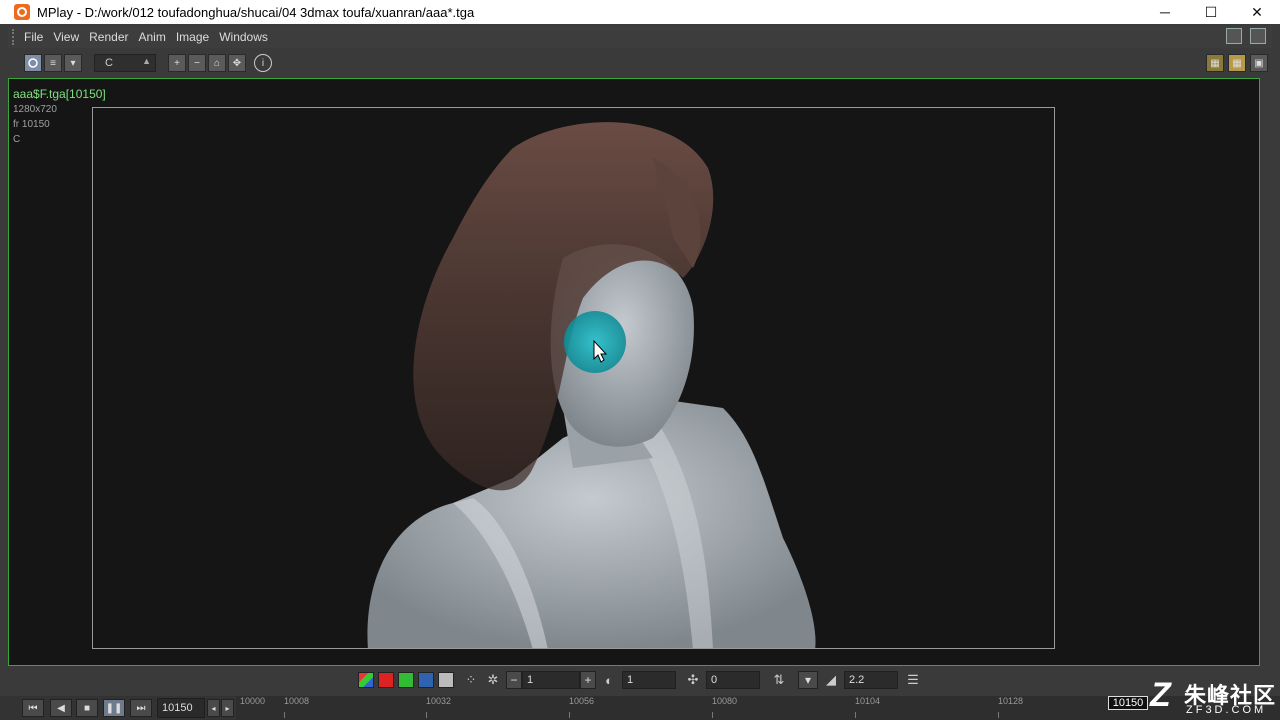 This screenshot has width=1280, height=720. Describe the element at coordinates (366, 680) in the screenshot. I see `rgb-channel-swatch` at that location.